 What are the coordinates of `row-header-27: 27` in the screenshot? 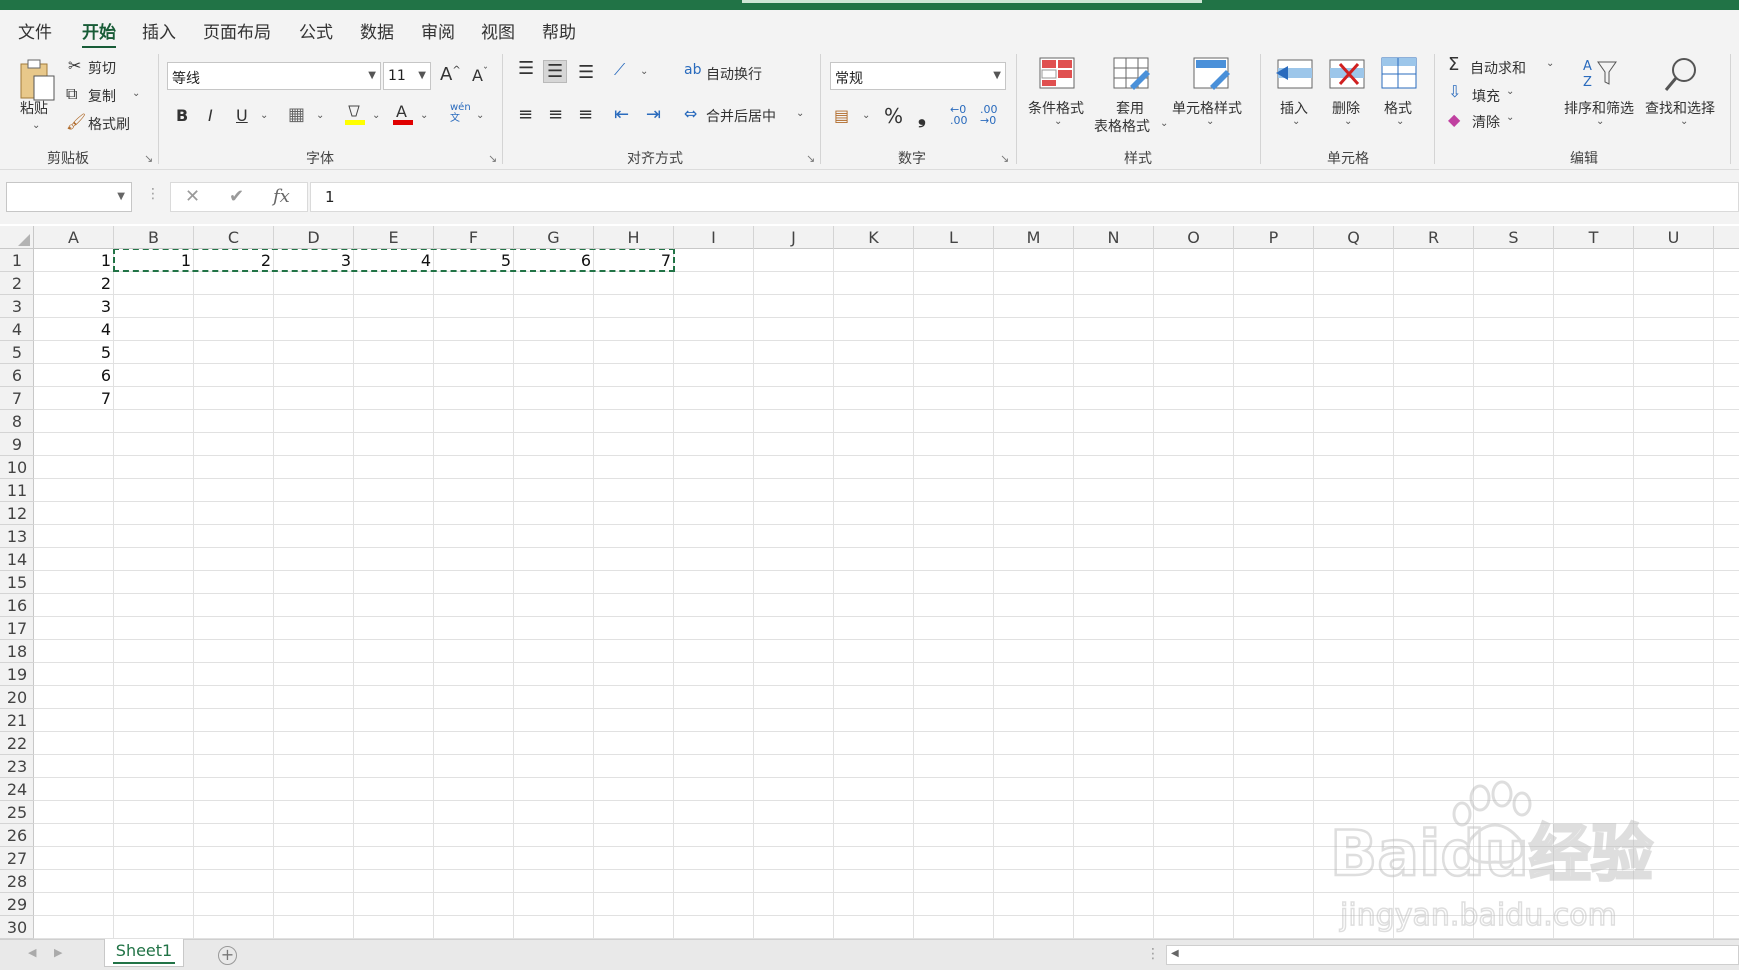 It's located at (17, 858).